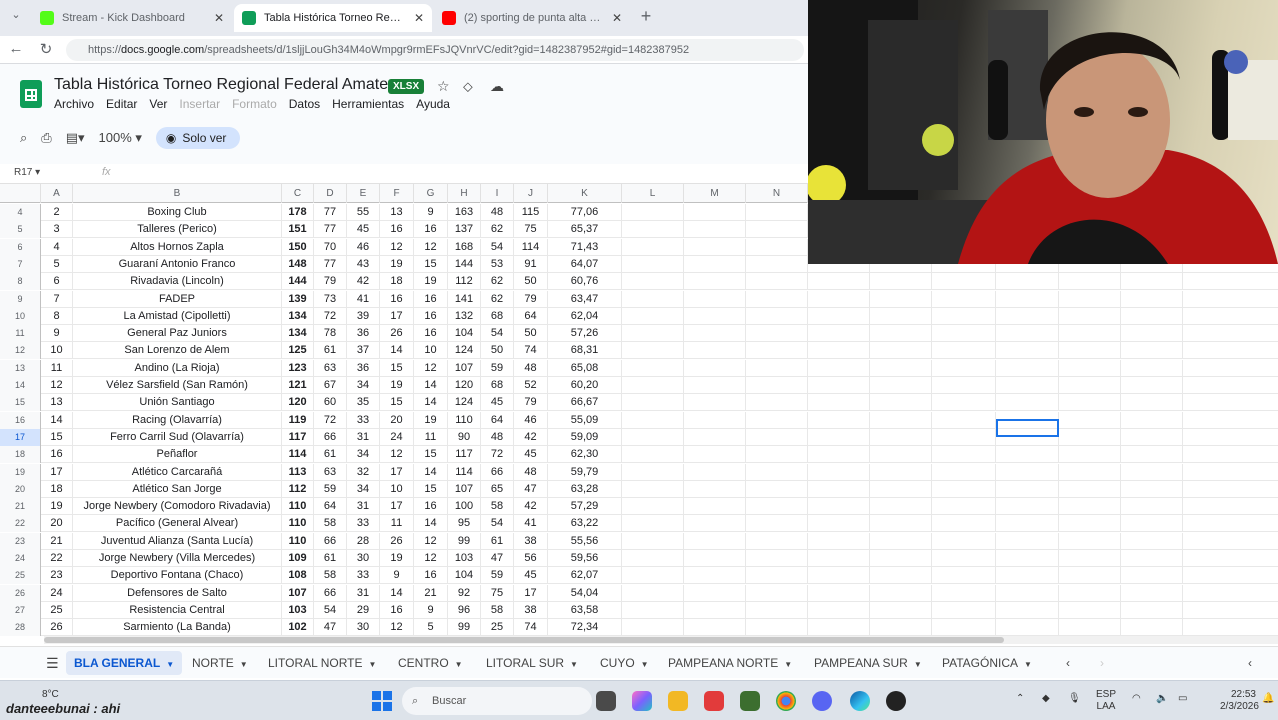 The height and width of the screenshot is (720, 1278). Describe the element at coordinates (363, 541) in the screenshot. I see `cell-e: 28` at that location.